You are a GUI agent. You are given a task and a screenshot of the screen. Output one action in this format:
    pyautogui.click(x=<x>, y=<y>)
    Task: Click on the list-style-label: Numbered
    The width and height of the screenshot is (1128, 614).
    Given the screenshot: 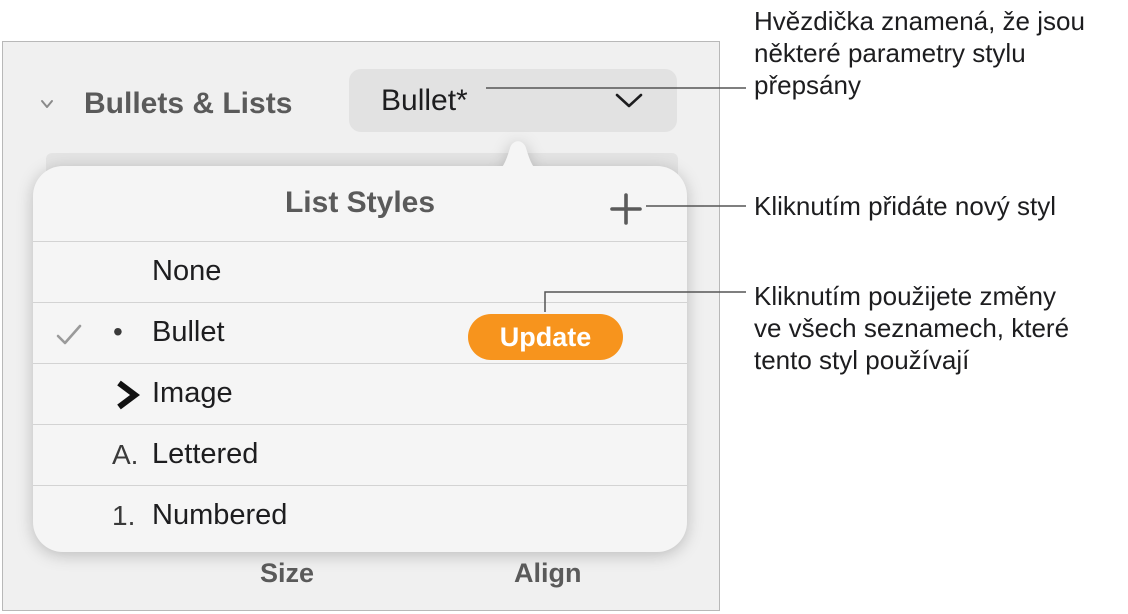 What is the action you would take?
    pyautogui.click(x=220, y=515)
    